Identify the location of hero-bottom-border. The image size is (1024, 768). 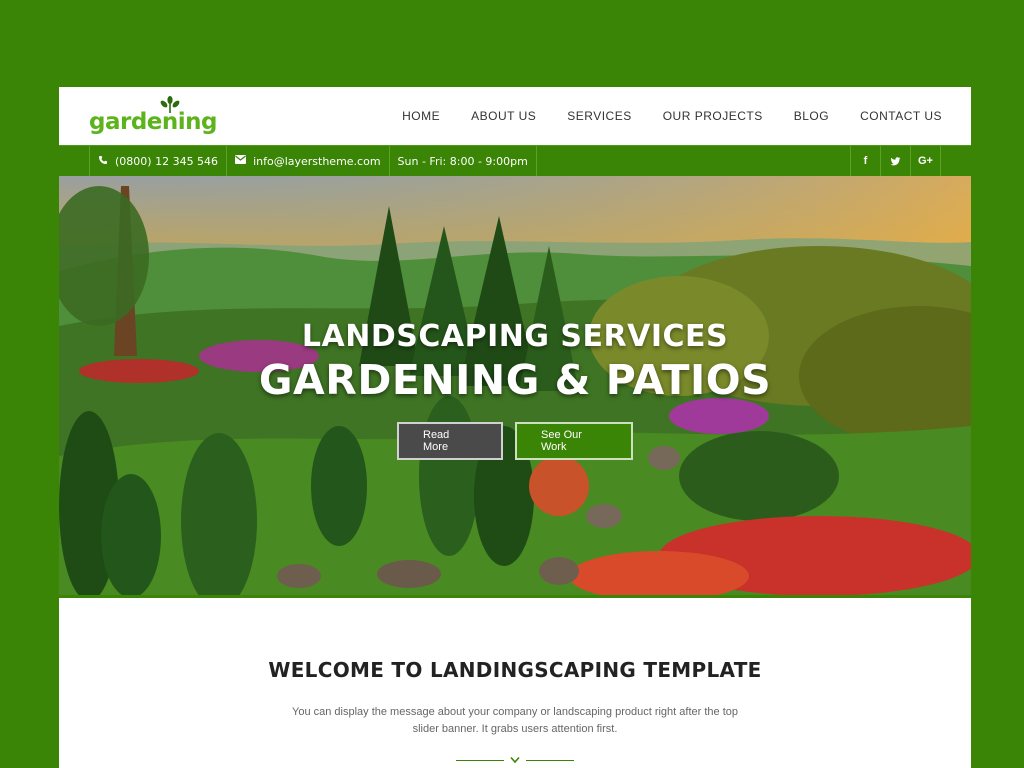
(515, 596).